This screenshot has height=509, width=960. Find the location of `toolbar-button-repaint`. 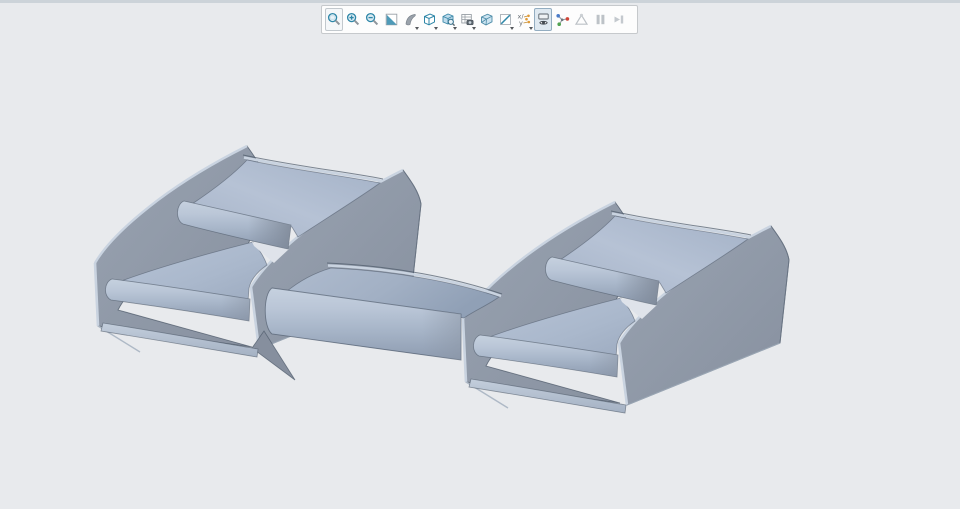

toolbar-button-repaint is located at coordinates (391, 19).